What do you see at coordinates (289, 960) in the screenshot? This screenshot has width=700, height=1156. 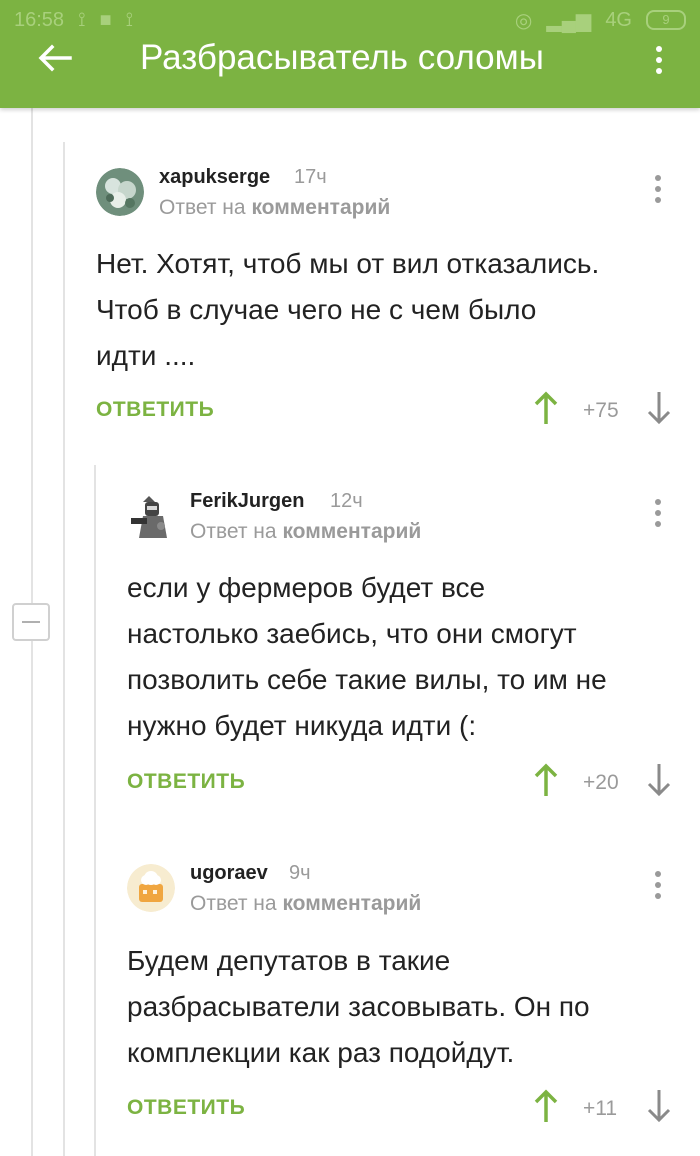 I see `comment-line: Будем депутатов в такие` at bounding box center [289, 960].